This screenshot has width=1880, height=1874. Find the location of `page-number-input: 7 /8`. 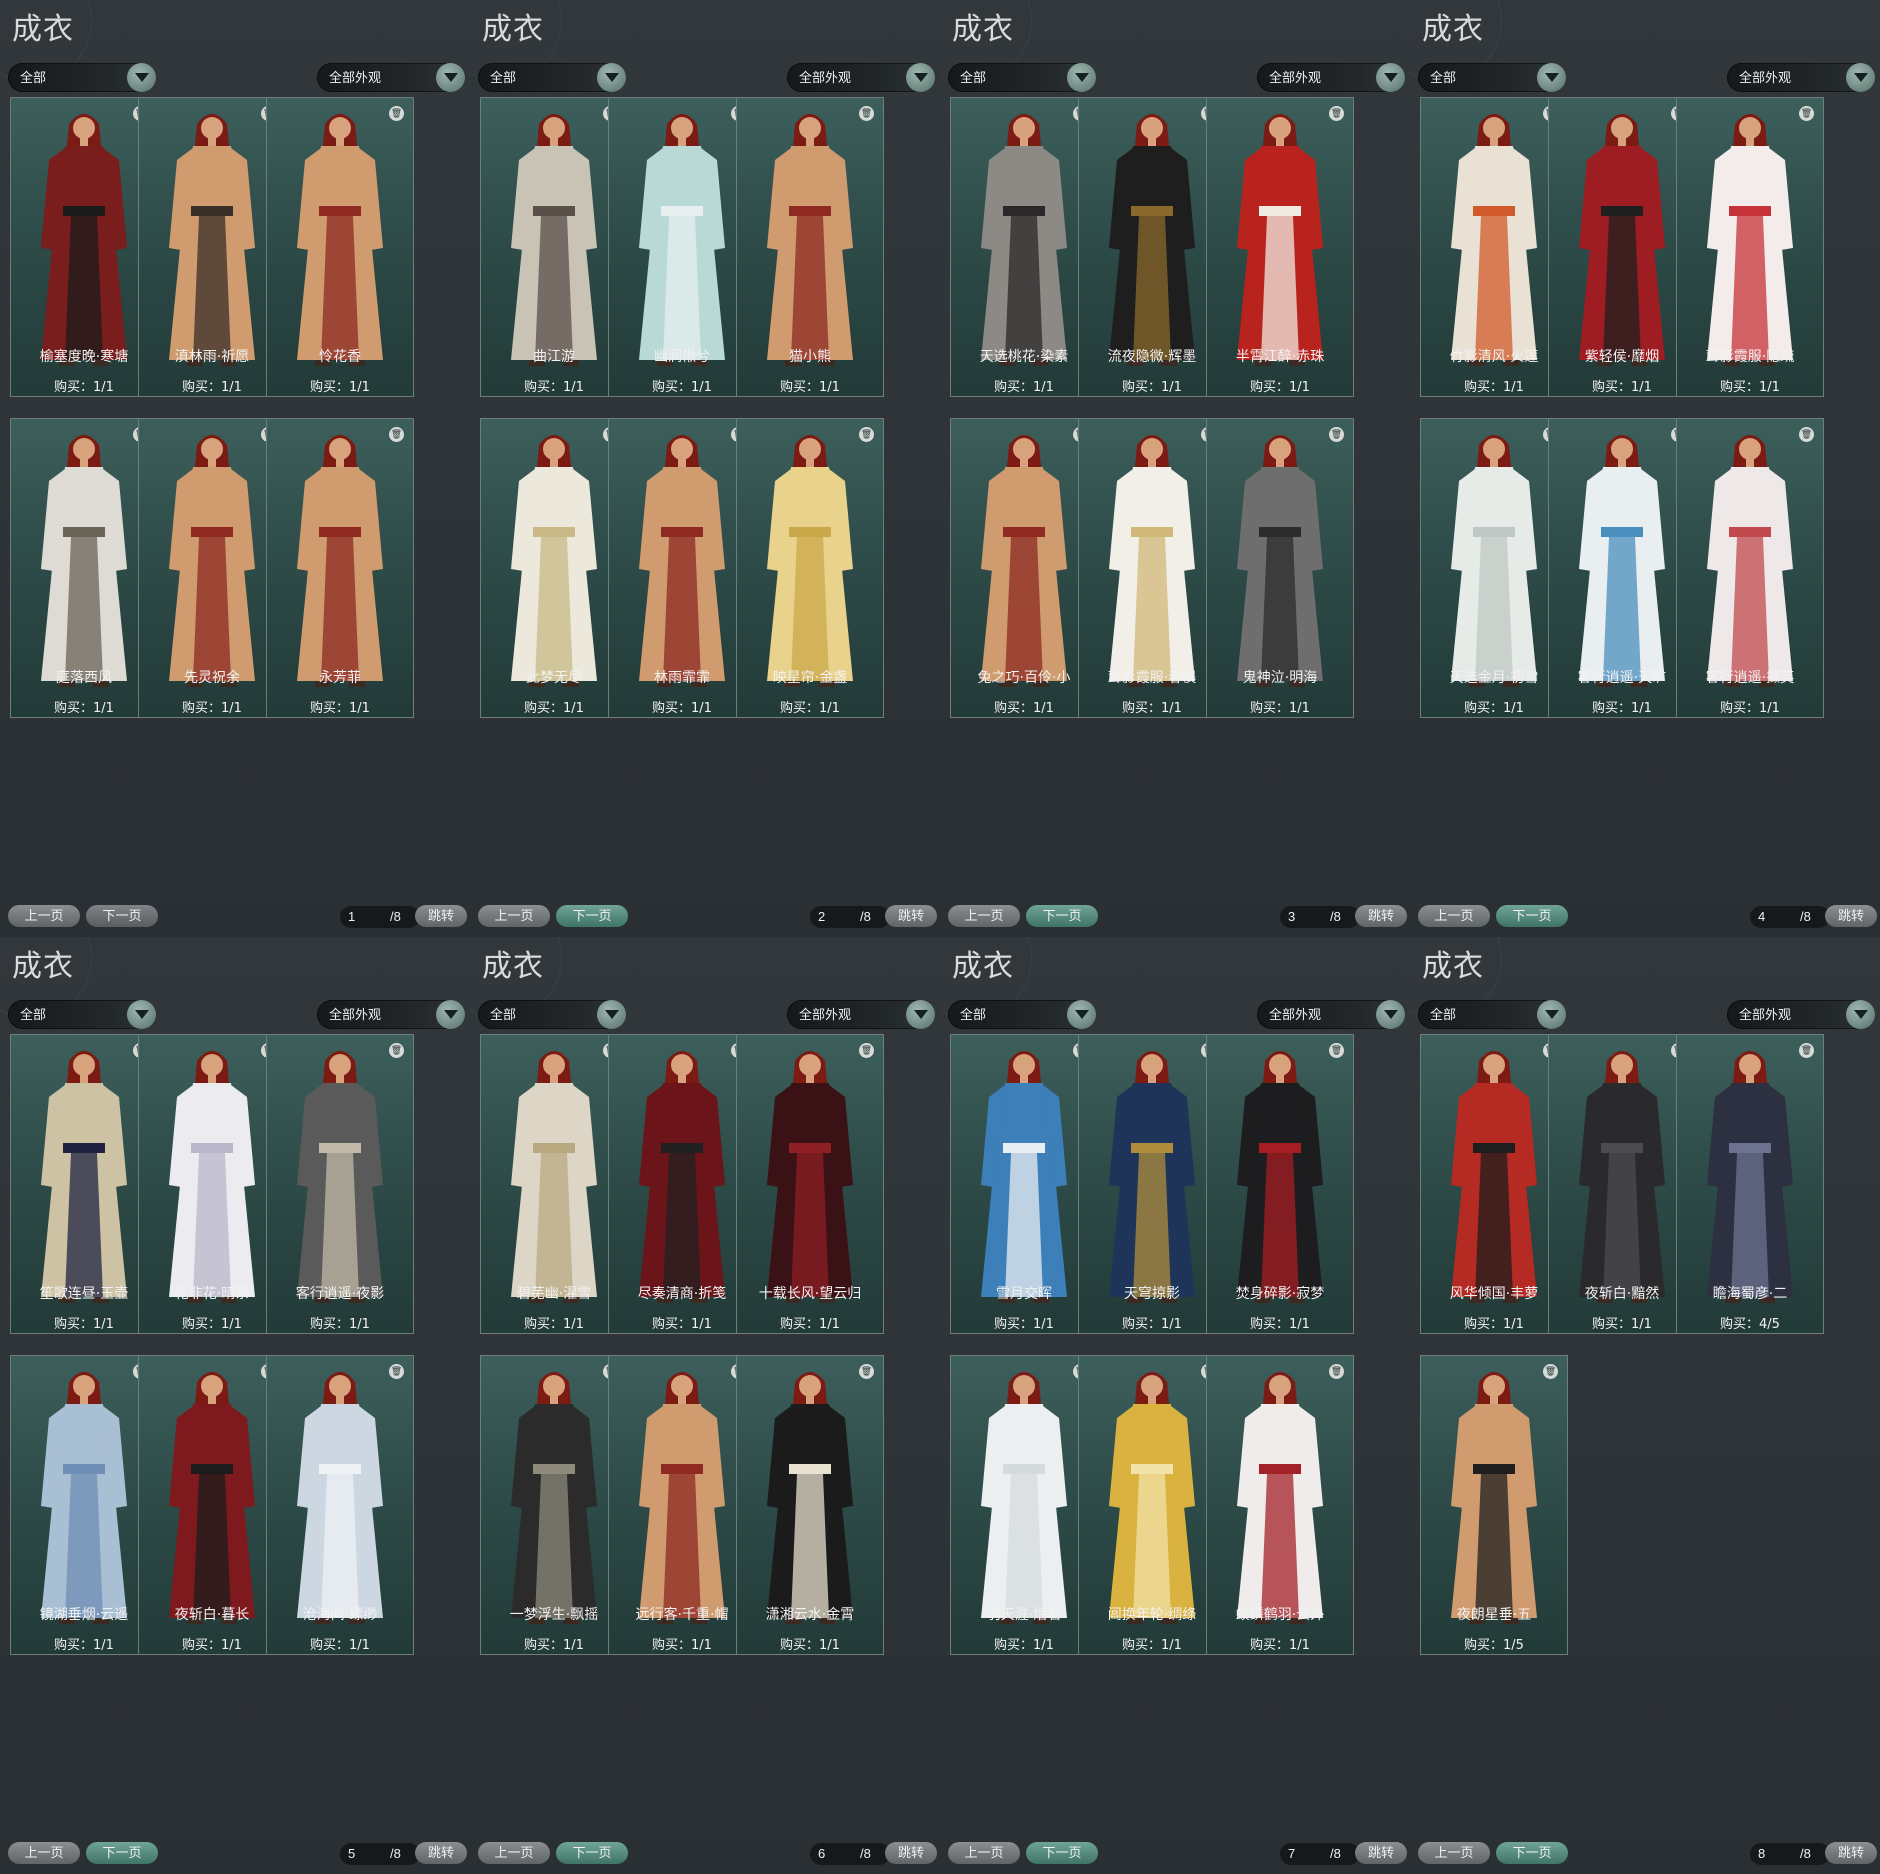

page-number-input: 7 /8 is located at coordinates (1320, 1854).